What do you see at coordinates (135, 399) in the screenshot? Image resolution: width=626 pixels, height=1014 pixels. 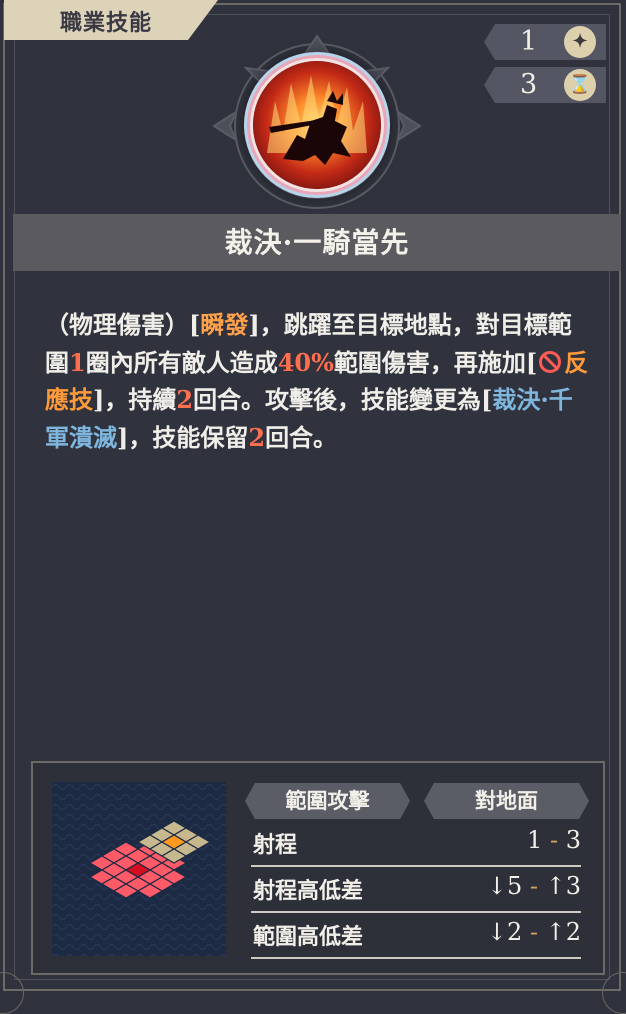 I see `desc-text: ]，持續` at bounding box center [135, 399].